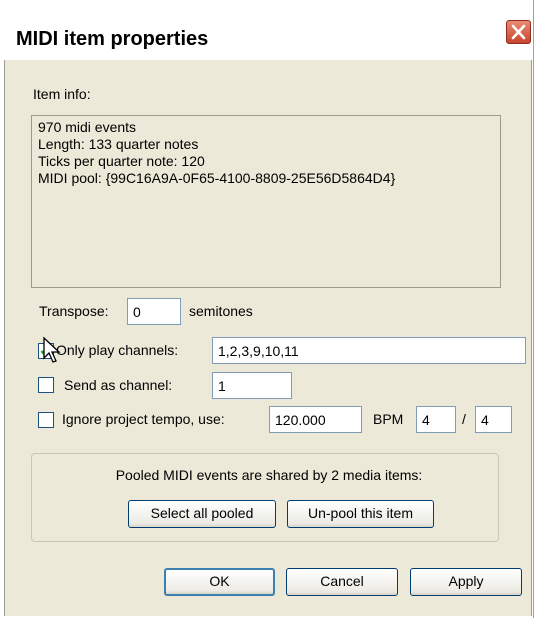  I want to click on transpose-label: Transpose:, so click(74, 311).